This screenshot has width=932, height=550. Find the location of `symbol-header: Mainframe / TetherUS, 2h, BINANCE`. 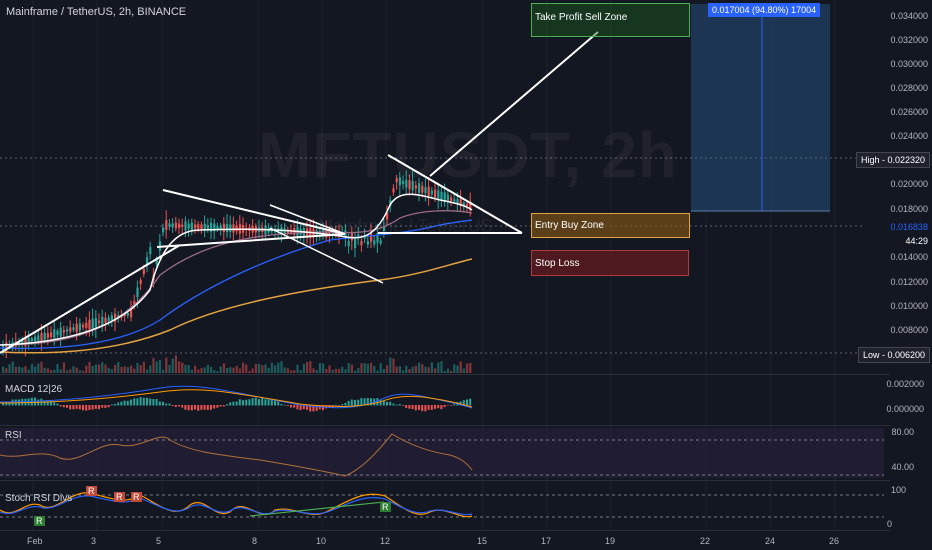

symbol-header: Mainframe / TetherUS, 2h, BINANCE is located at coordinates (96, 12).